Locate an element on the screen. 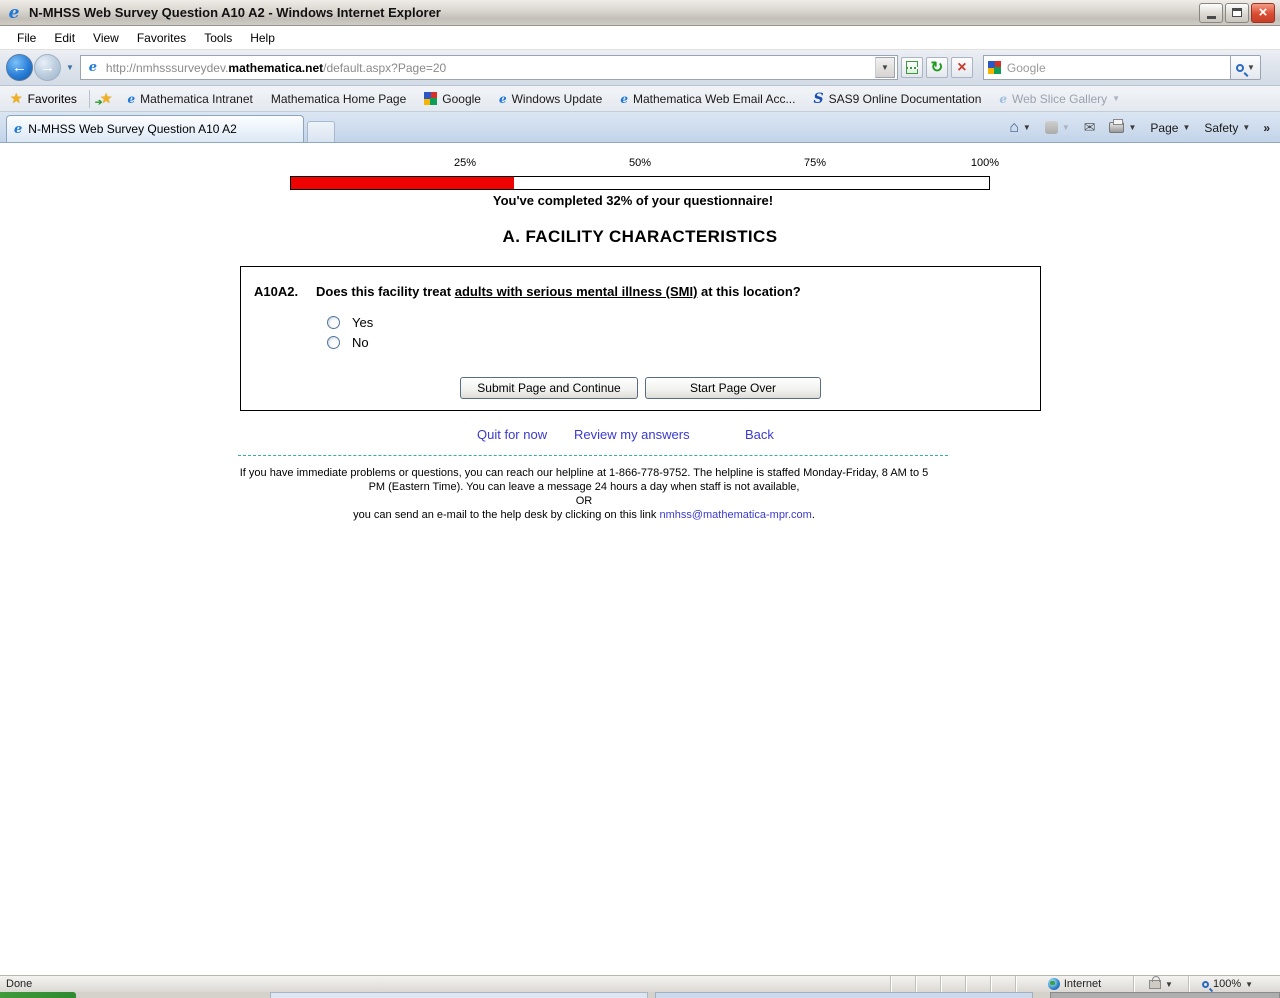 The width and height of the screenshot is (1280, 998). more-commands-button: » is located at coordinates (1266, 128).